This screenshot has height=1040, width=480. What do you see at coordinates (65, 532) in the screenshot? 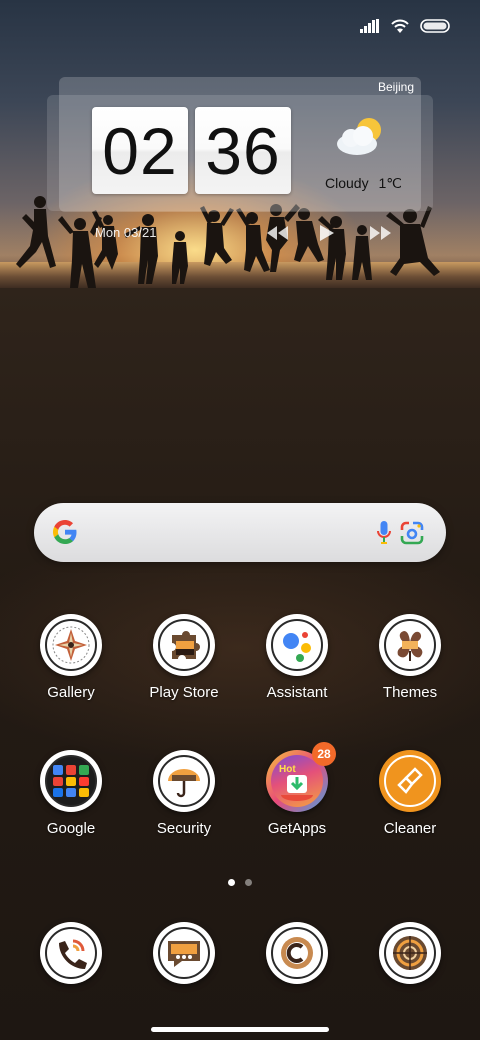
I see `google-g-icon` at bounding box center [65, 532].